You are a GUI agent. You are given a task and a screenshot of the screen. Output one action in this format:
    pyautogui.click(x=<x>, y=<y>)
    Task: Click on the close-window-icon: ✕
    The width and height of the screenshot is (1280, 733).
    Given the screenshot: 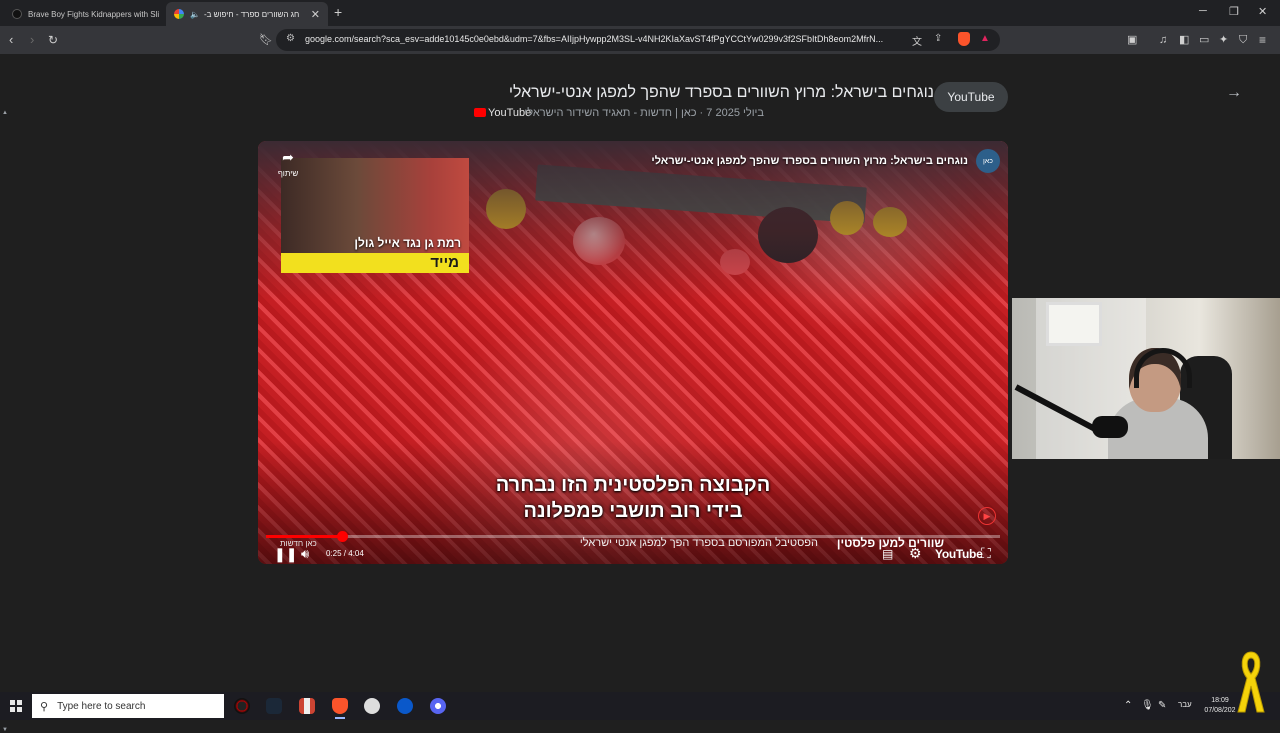 What is the action you would take?
    pyautogui.click(x=1262, y=11)
    